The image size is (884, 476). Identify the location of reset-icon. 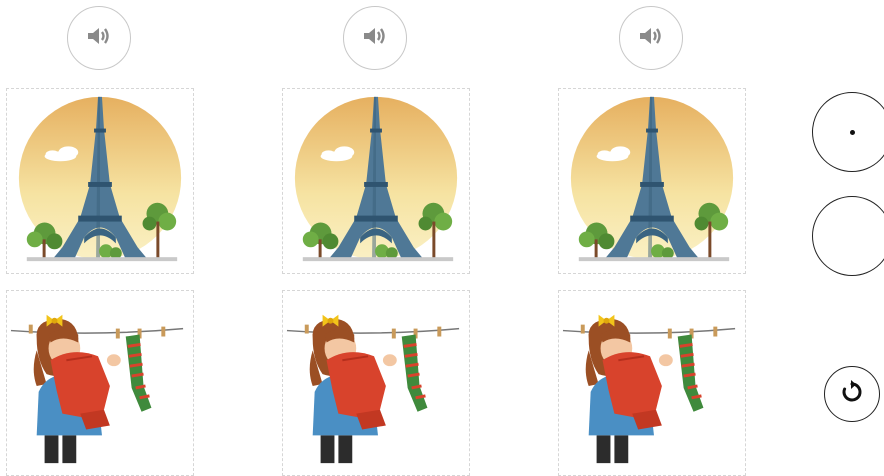
(852, 394).